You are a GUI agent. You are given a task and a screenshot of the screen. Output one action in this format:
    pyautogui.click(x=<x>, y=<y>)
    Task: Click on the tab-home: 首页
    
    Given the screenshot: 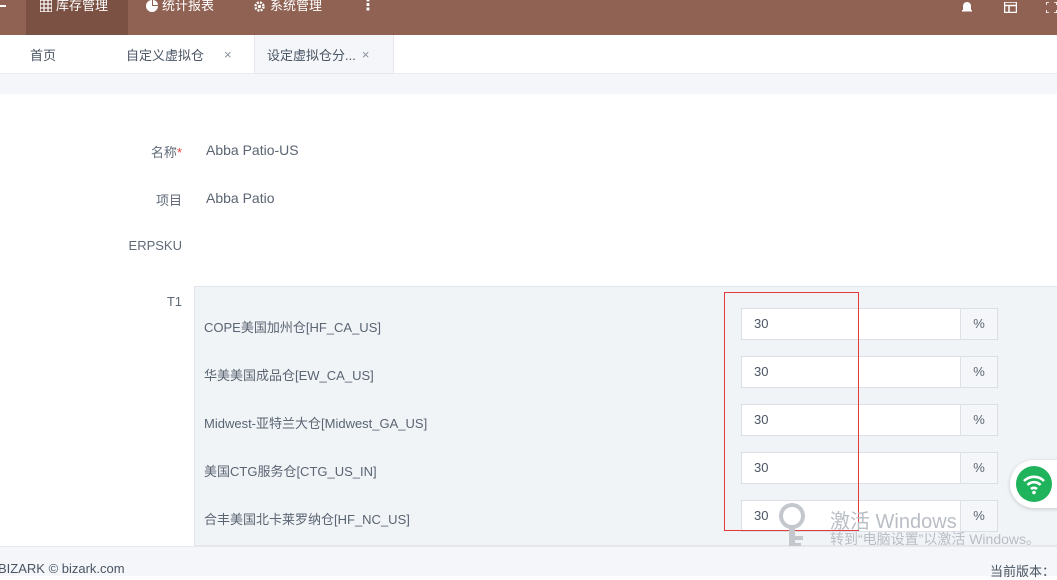 What is the action you would take?
    pyautogui.click(x=43, y=54)
    